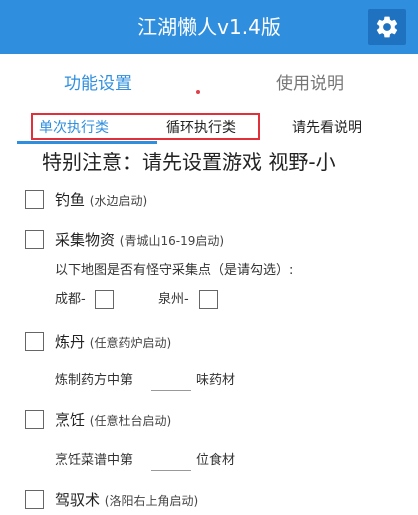 The height and width of the screenshot is (515, 418). I want to click on driving-hint: (洛阳右上角启动), so click(151, 501).